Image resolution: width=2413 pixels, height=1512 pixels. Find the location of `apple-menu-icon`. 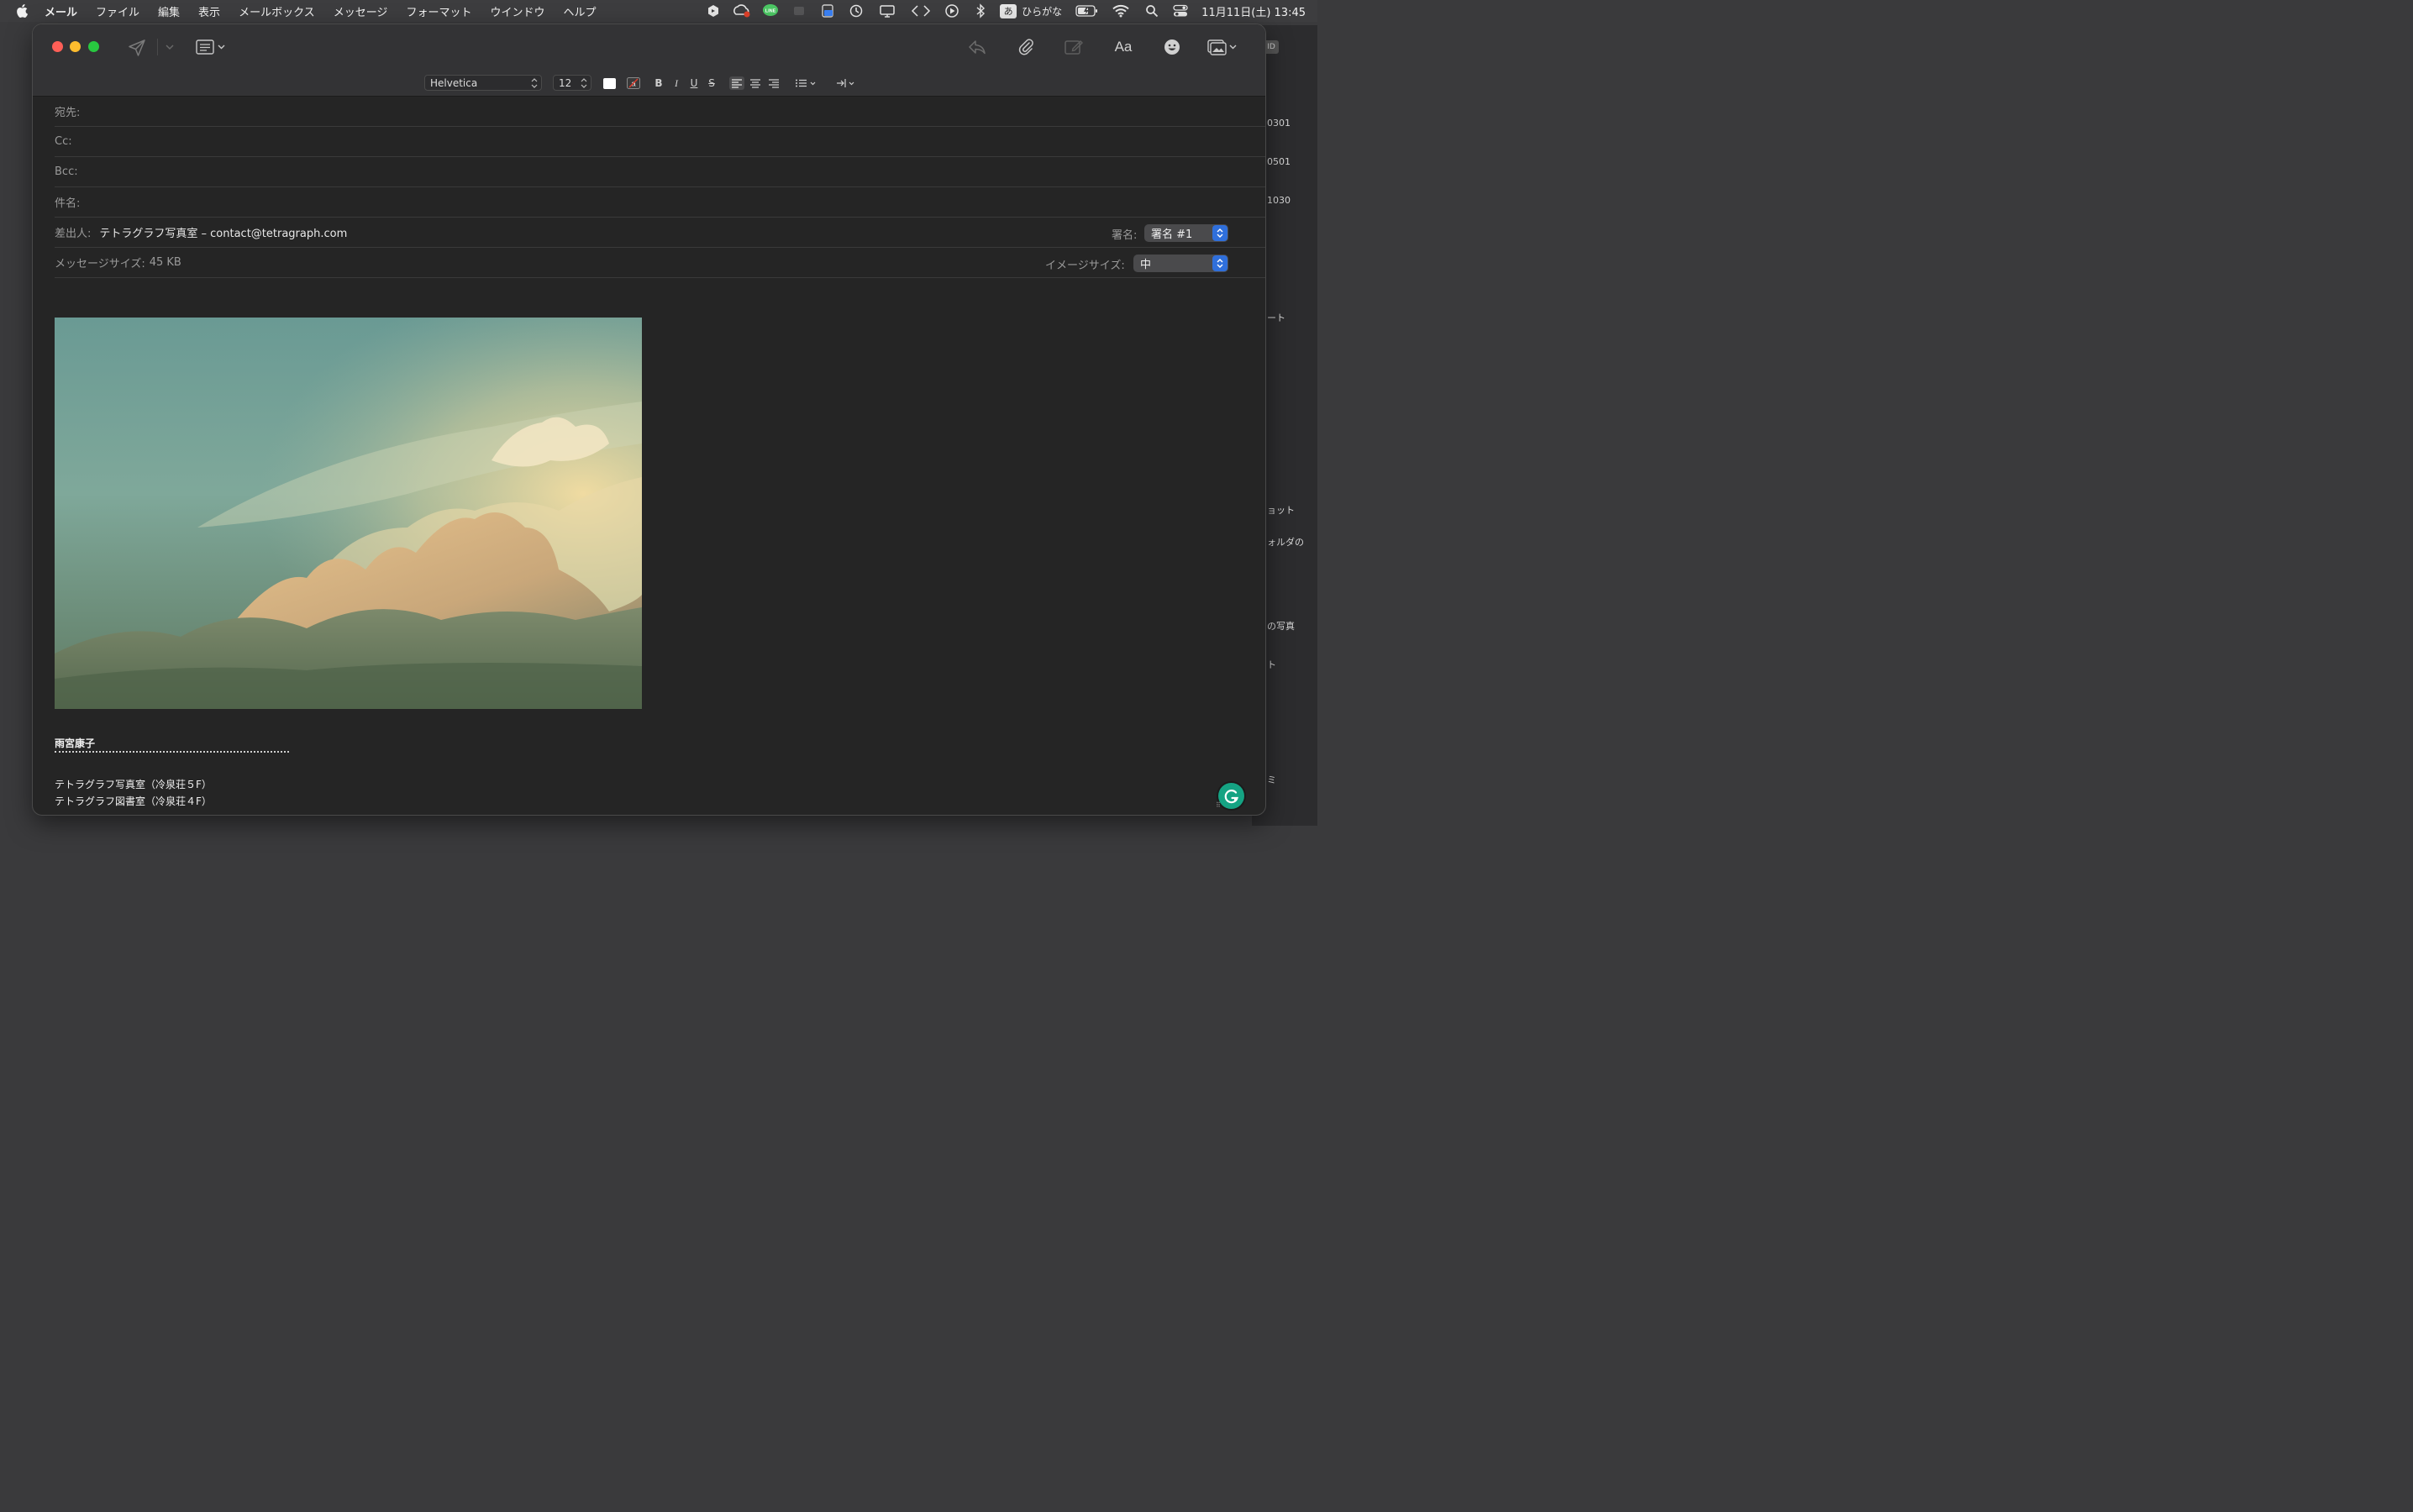

apple-menu-icon is located at coordinates (21, 11).